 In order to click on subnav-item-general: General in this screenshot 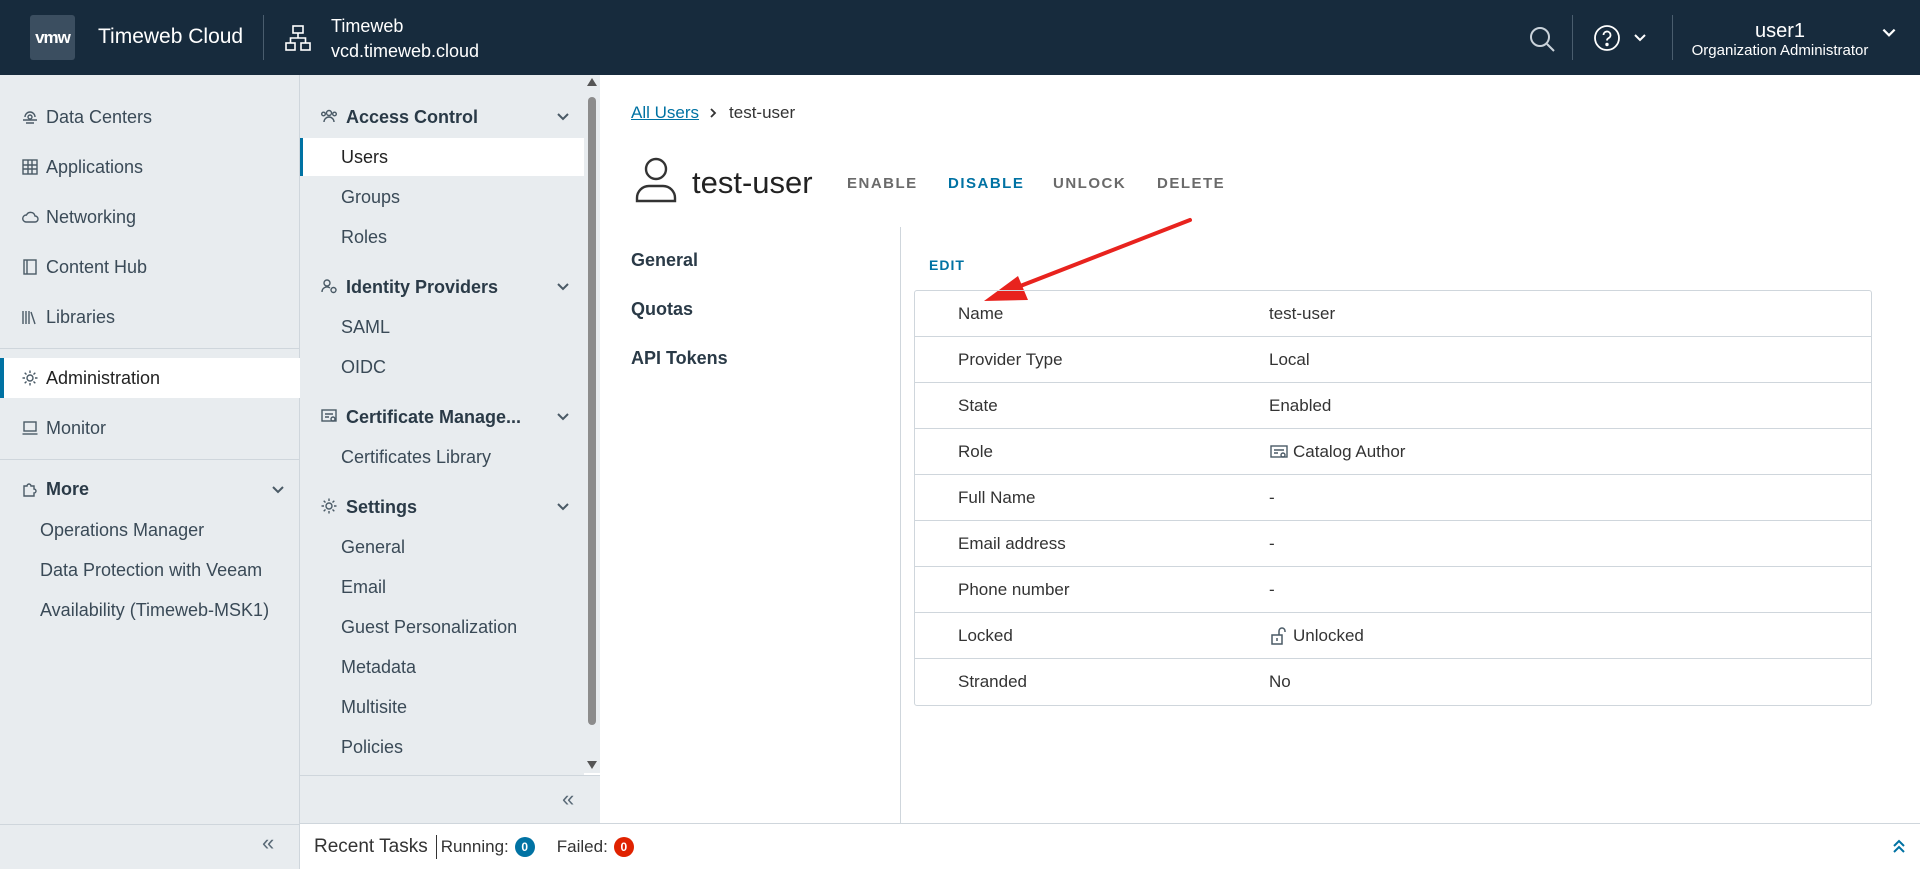, I will do `click(442, 547)`.